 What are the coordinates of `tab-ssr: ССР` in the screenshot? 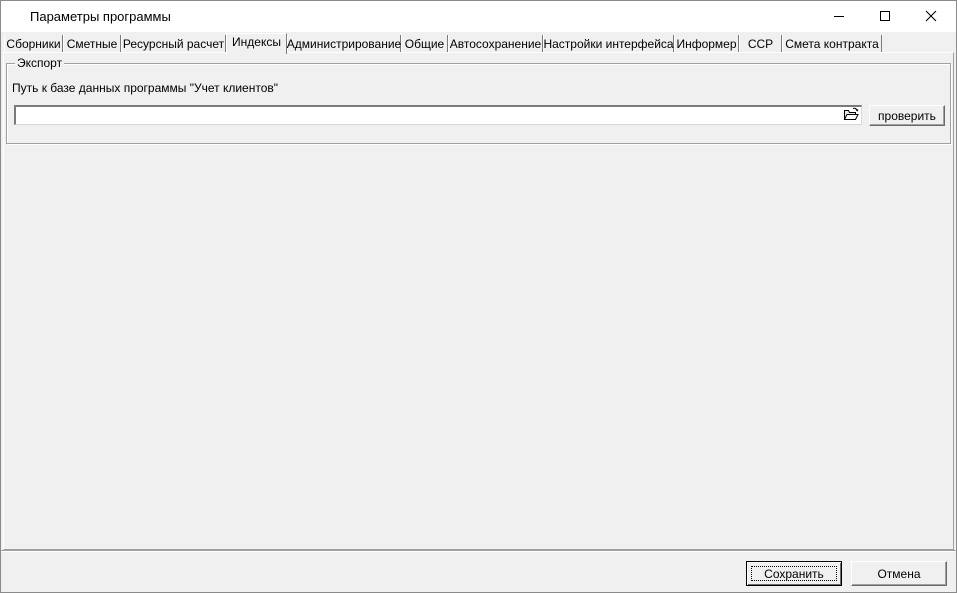 It's located at (760, 44).